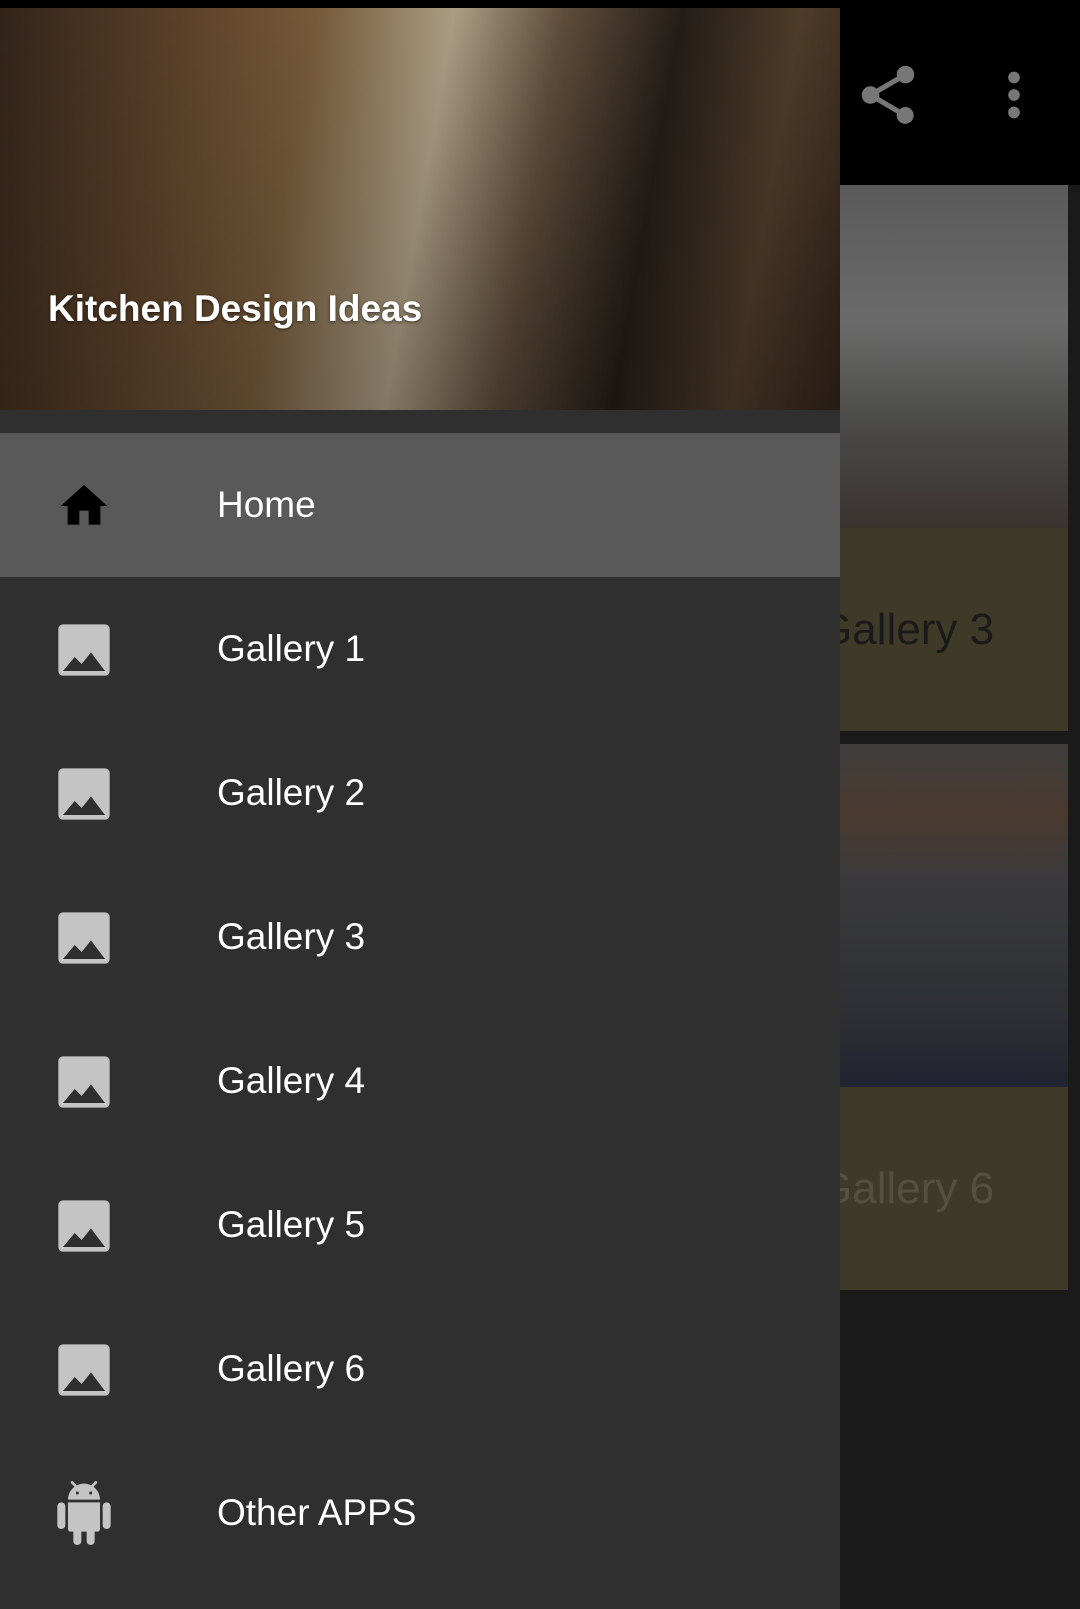  I want to click on home-icon, so click(84, 505).